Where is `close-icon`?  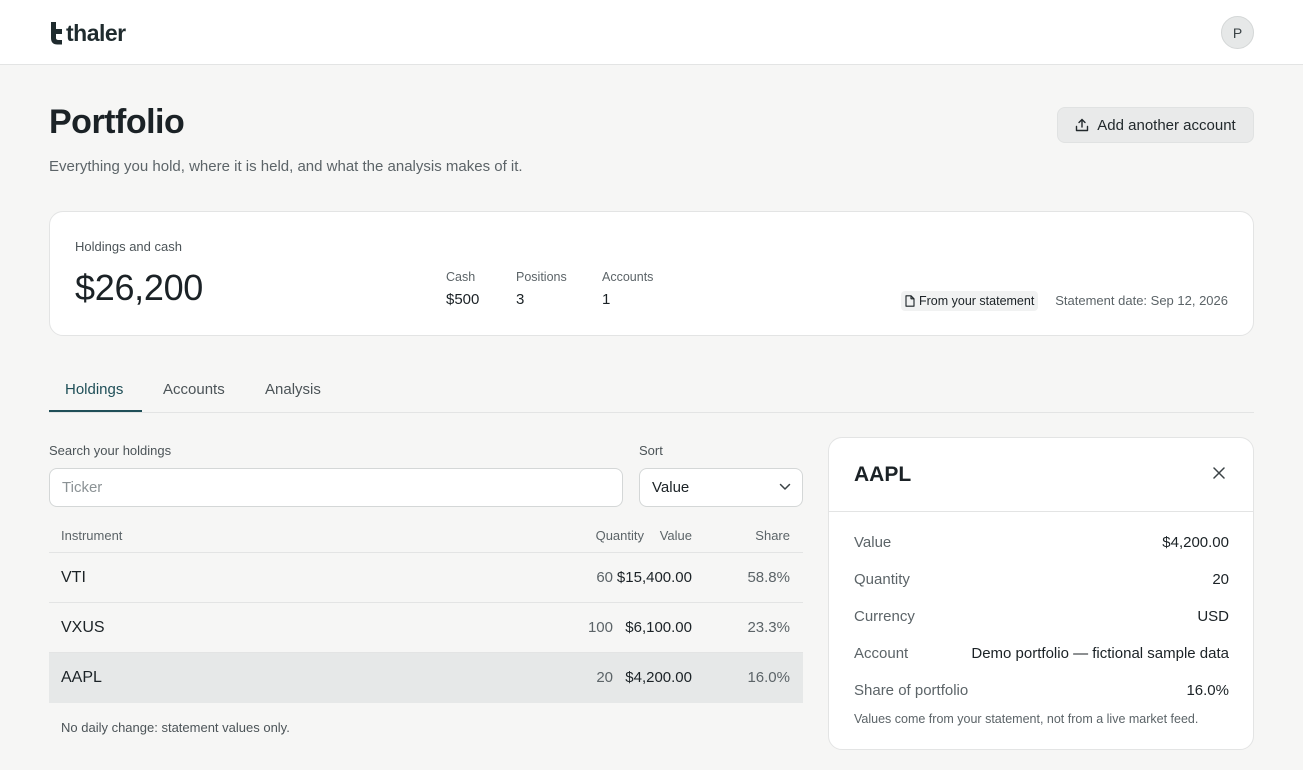 close-icon is located at coordinates (1219, 473).